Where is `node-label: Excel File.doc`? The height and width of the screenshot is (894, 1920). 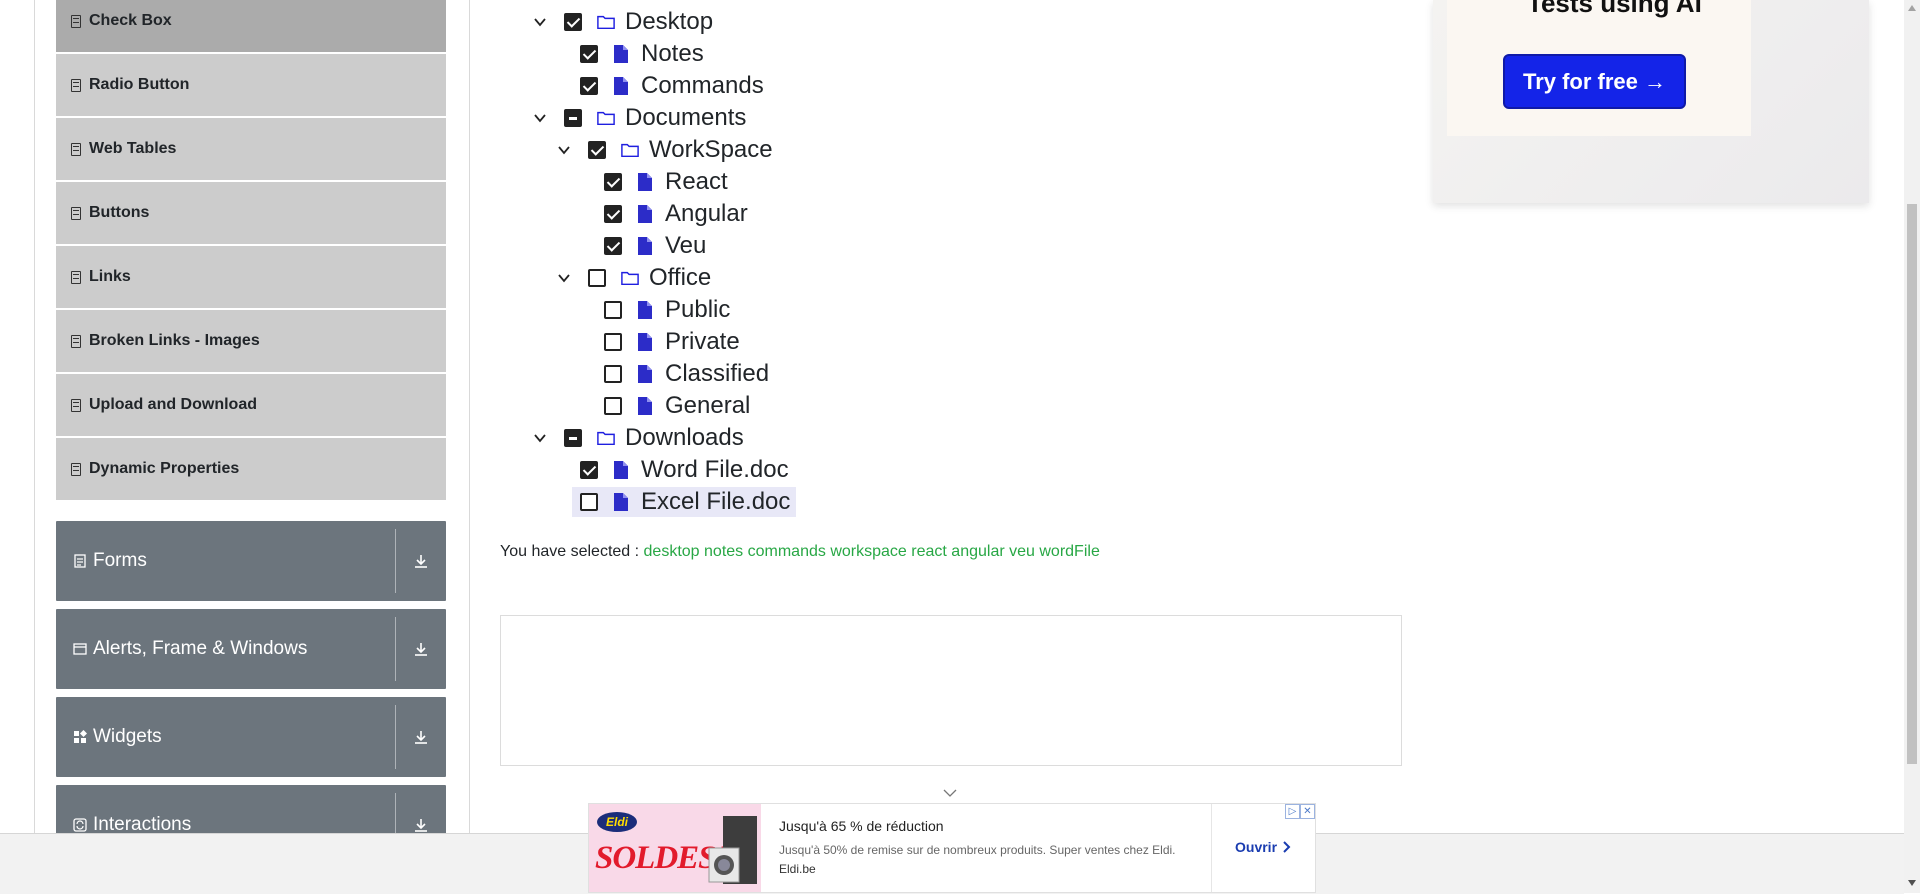
node-label: Excel File.doc is located at coordinates (715, 502).